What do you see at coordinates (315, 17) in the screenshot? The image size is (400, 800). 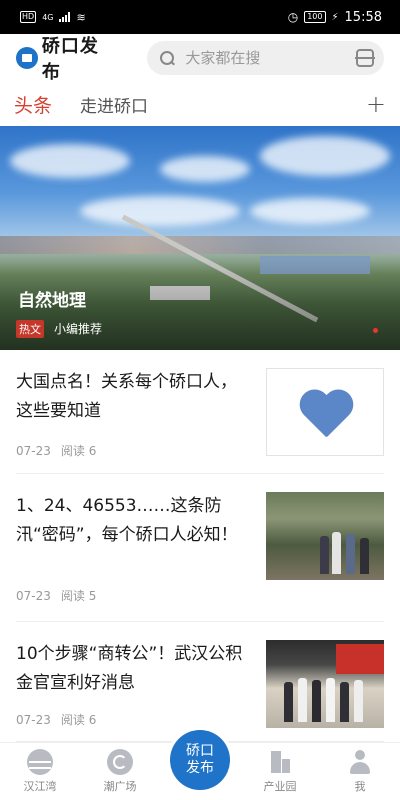 I see `battery-indicator: 100` at bounding box center [315, 17].